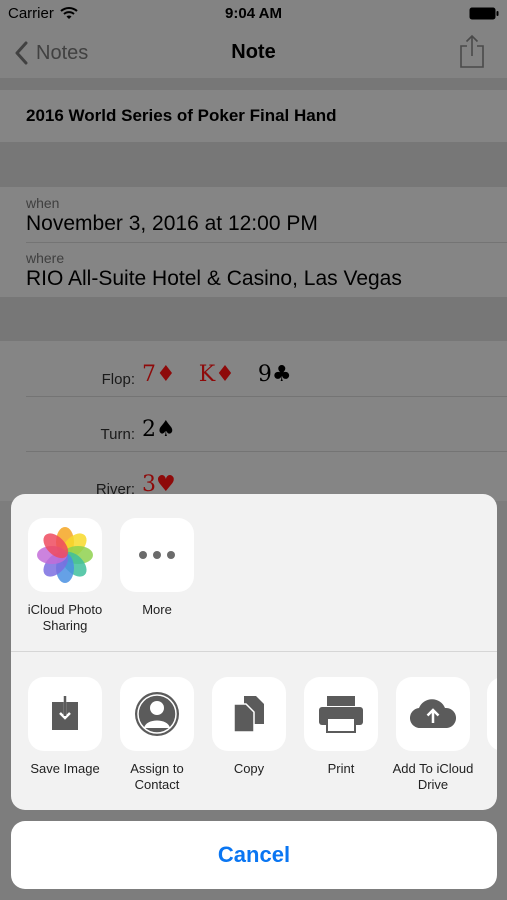 The width and height of the screenshot is (507, 900). I want to click on save-image-icon, so click(65, 714).